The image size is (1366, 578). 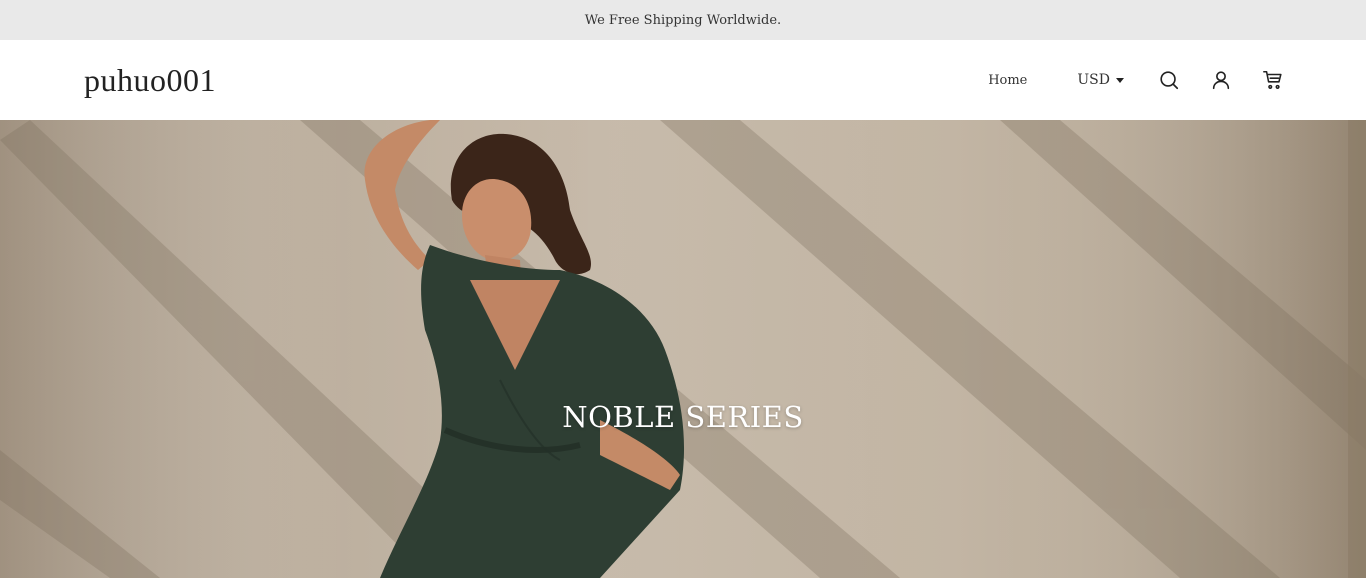 What do you see at coordinates (1093, 80) in the screenshot?
I see `currency-label: USD` at bounding box center [1093, 80].